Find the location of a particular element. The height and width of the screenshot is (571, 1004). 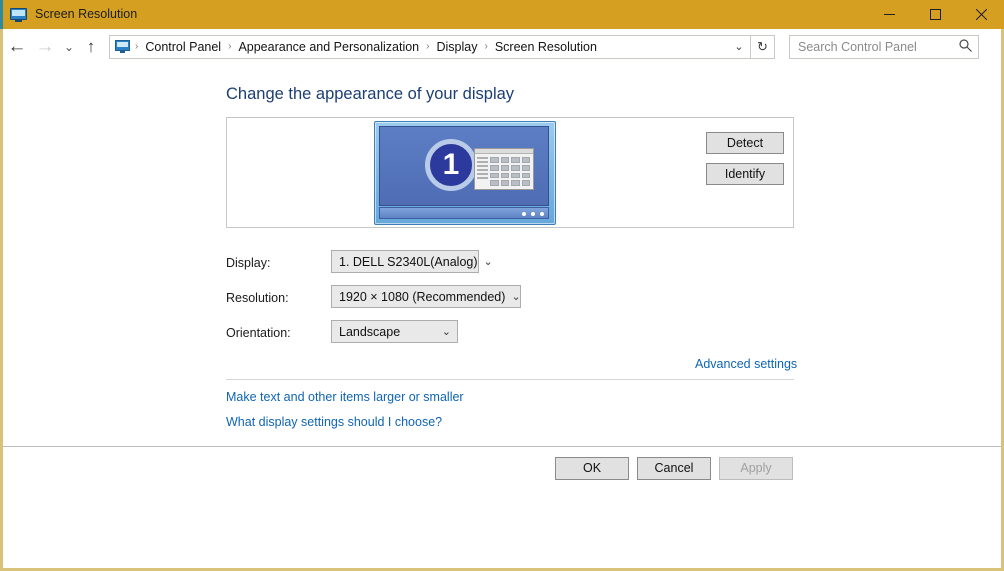

magnifier-glyph is located at coordinates (965, 45).